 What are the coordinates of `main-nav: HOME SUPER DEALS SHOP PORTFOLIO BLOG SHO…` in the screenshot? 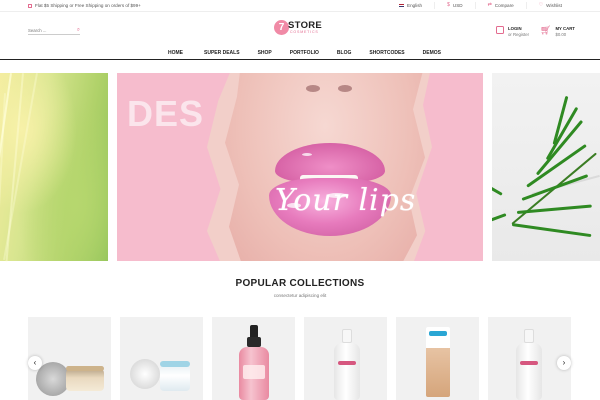 It's located at (300, 53).